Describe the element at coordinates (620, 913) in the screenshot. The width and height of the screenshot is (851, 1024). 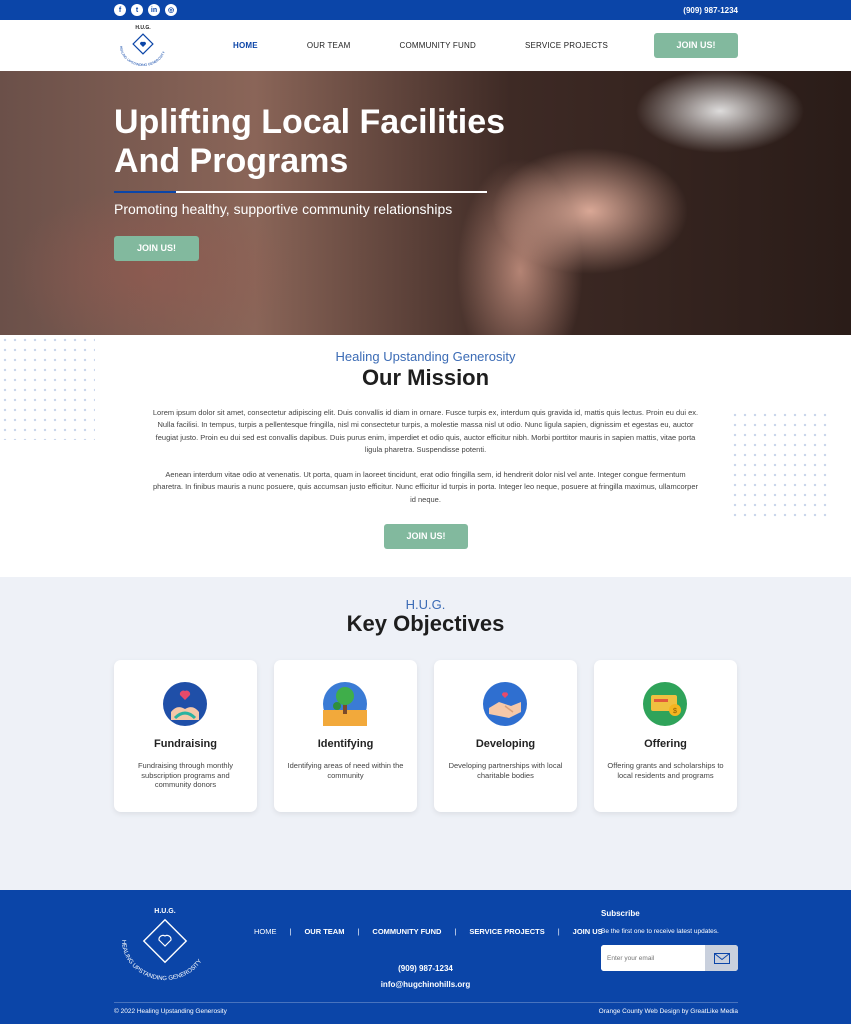
I see `subscribe-title: Subscribe` at that location.